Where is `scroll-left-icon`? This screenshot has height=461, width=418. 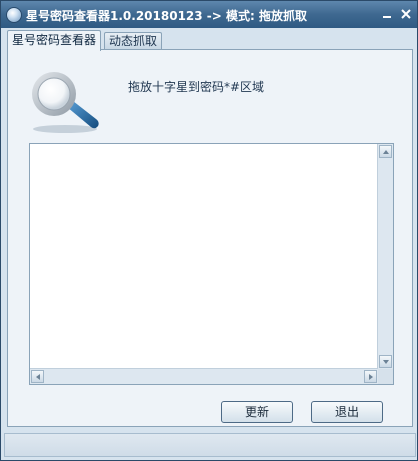 scroll-left-icon is located at coordinates (37, 376).